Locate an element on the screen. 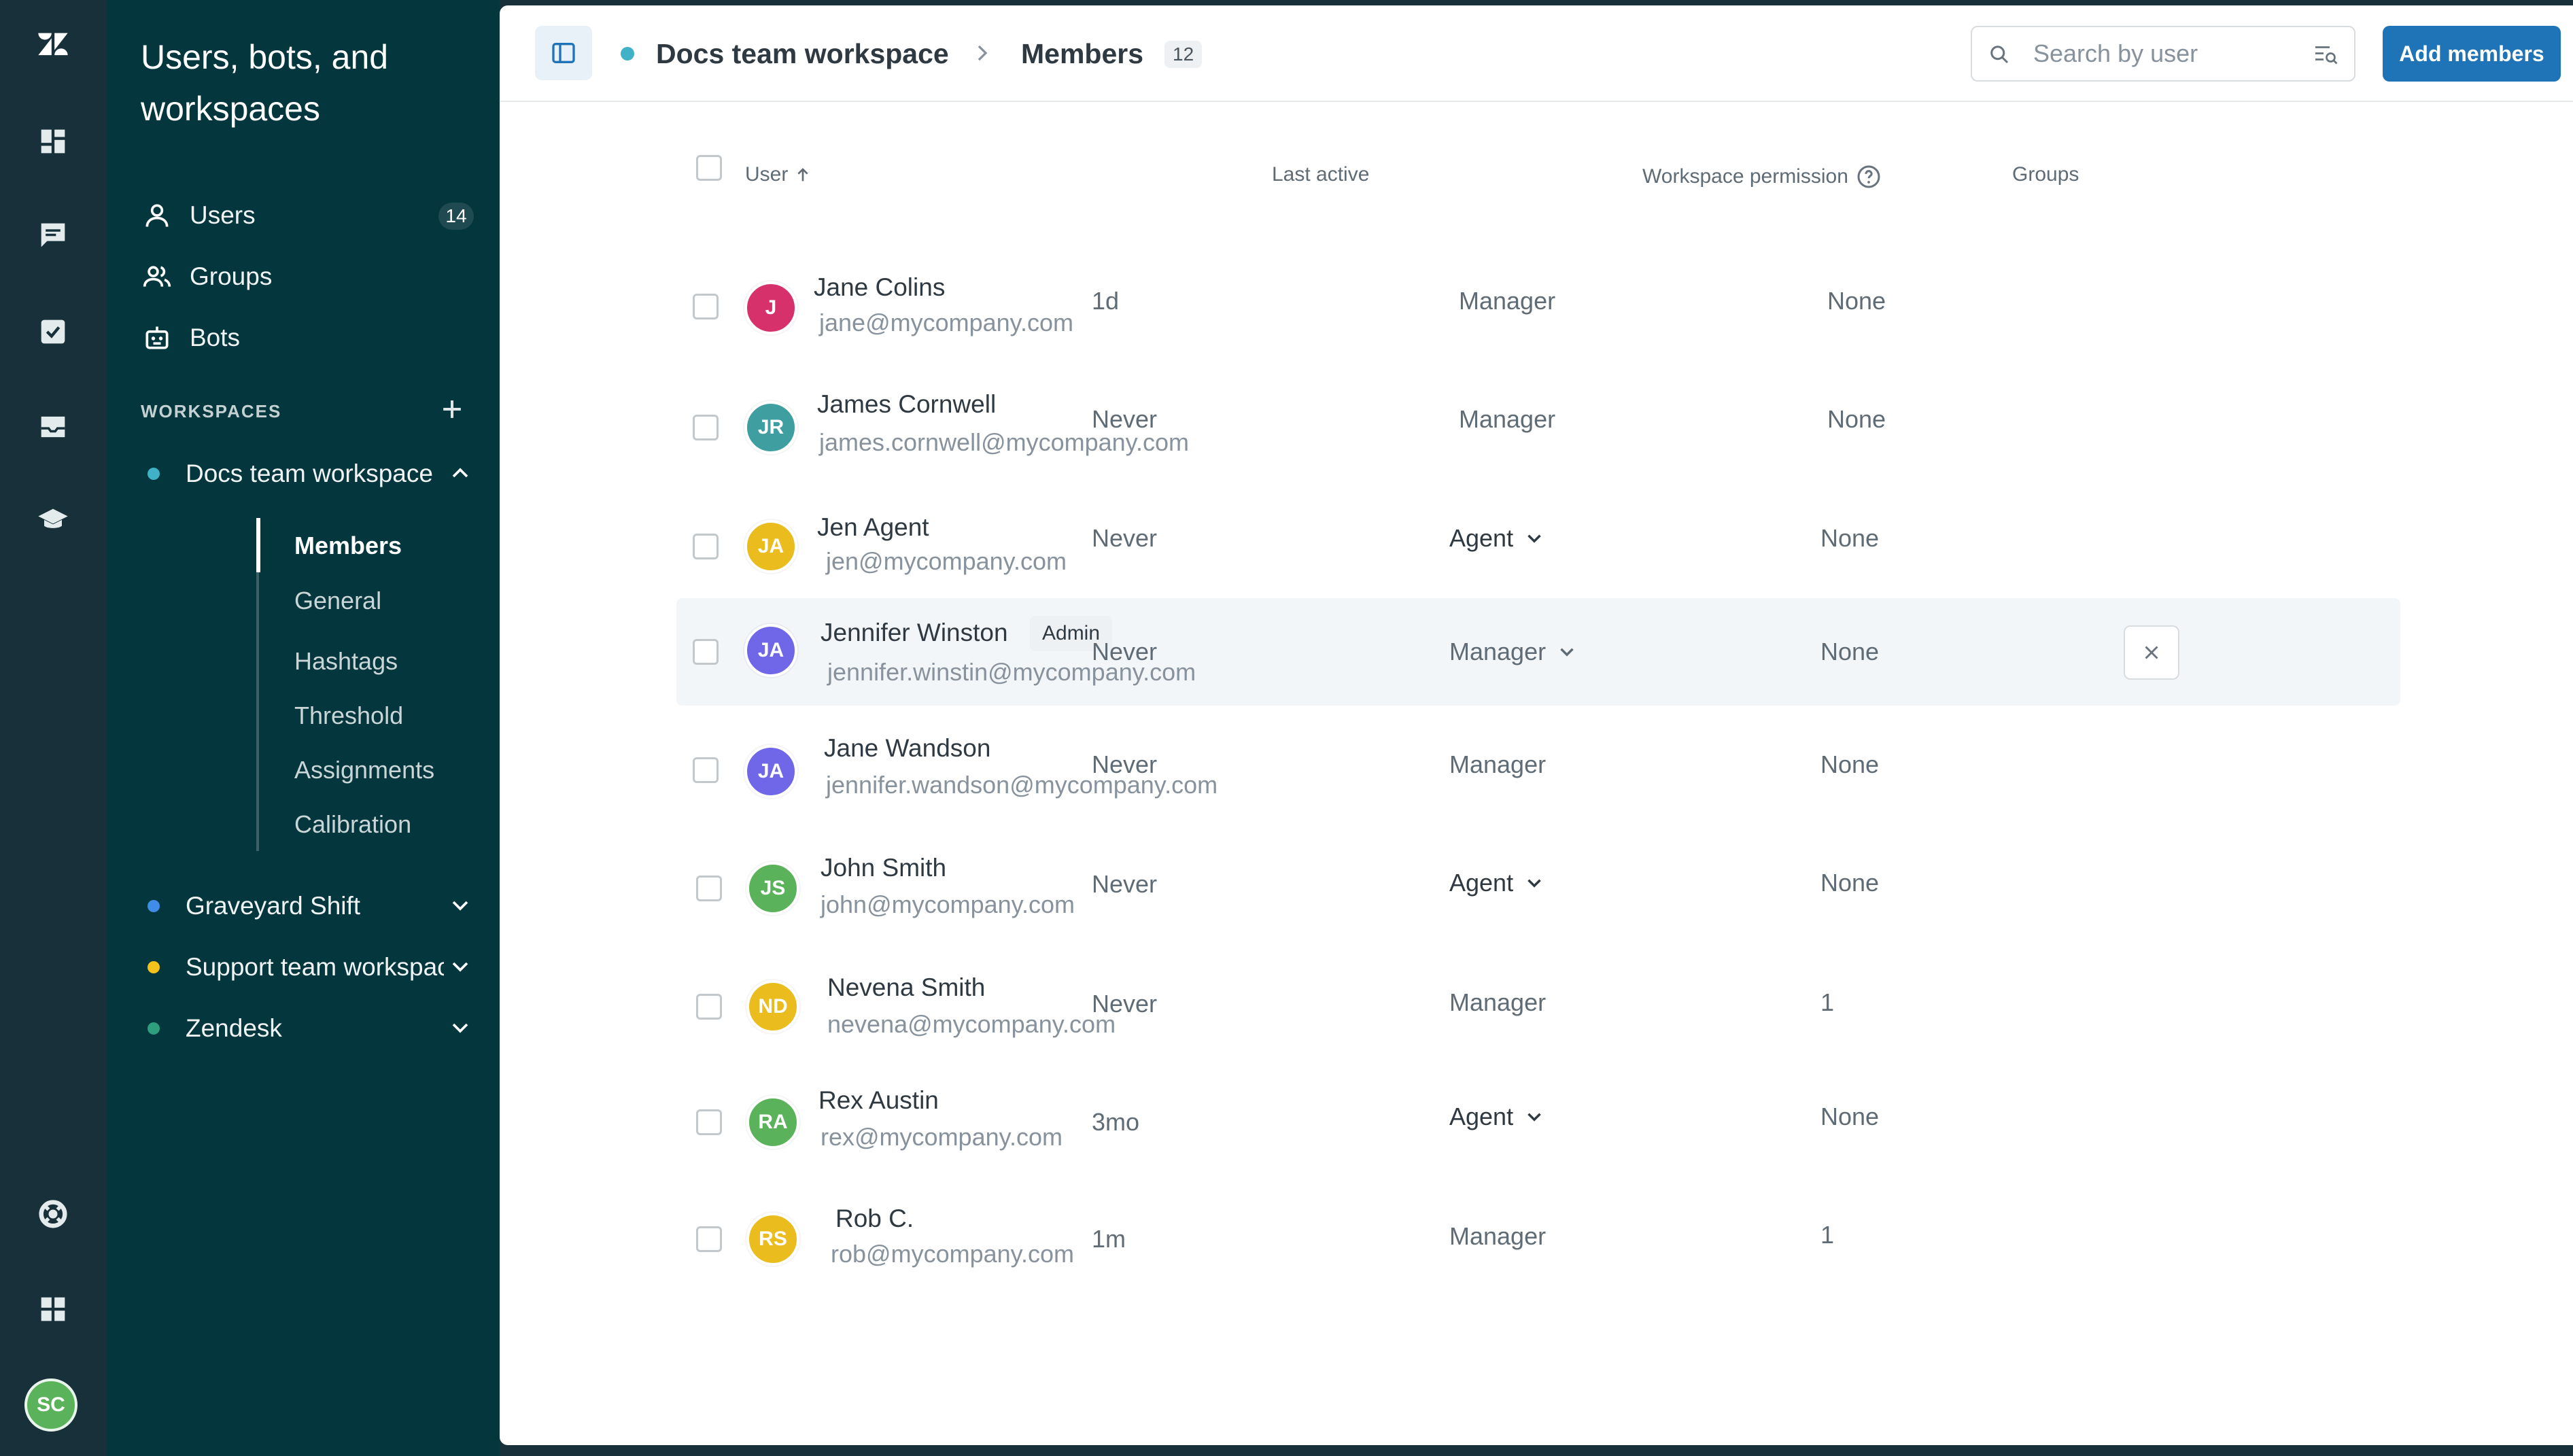 The width and height of the screenshot is (2573, 1456). column-header-groups: Groups is located at coordinates (2045, 175).